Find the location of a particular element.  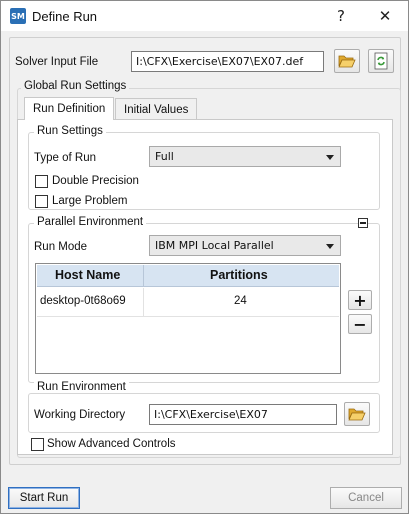

working-directory-field: I:\CFX\Exercise\EX07 is located at coordinates (243, 414).